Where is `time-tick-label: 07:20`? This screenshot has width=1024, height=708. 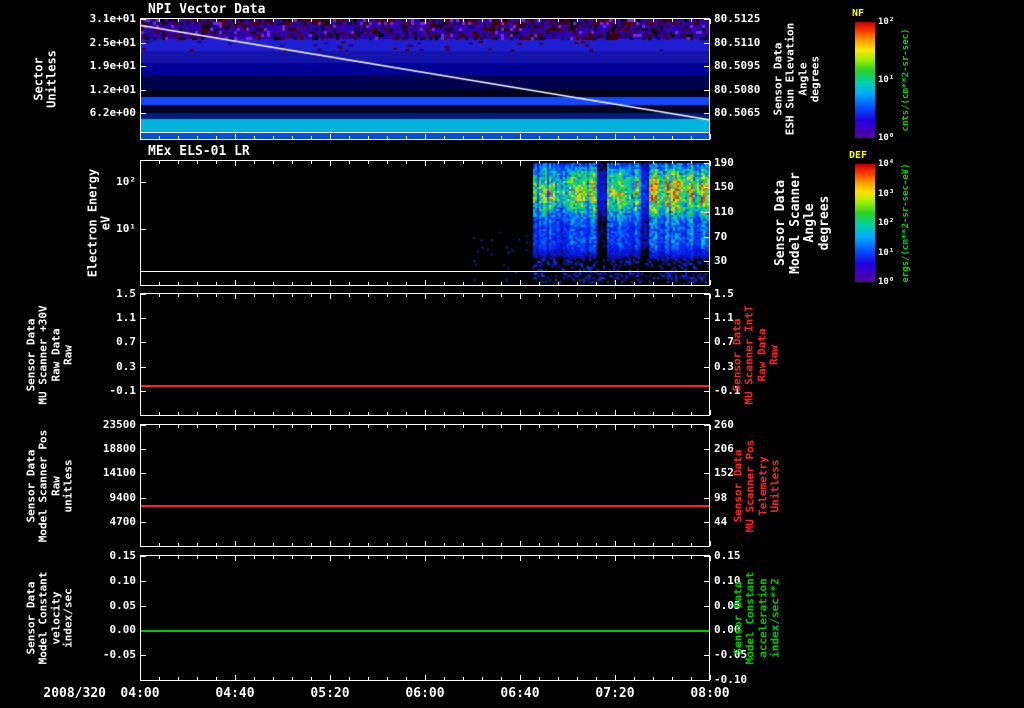 time-tick-label: 07:20 is located at coordinates (615, 693).